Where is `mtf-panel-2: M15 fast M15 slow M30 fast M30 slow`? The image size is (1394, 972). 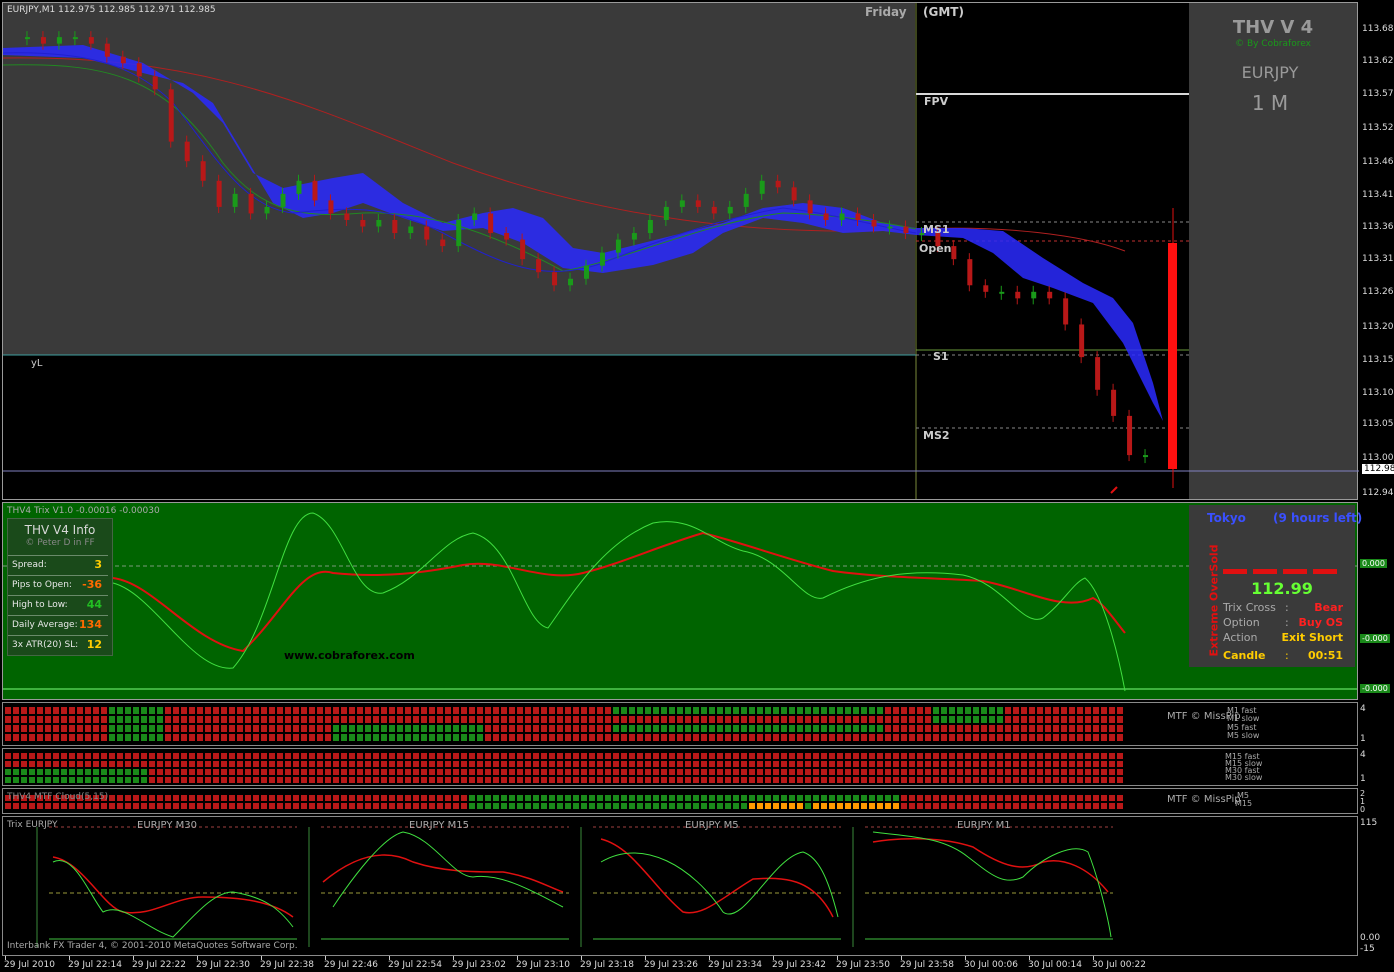 mtf-panel-2: M15 fast M15 slow M30 fast M30 slow is located at coordinates (680, 767).